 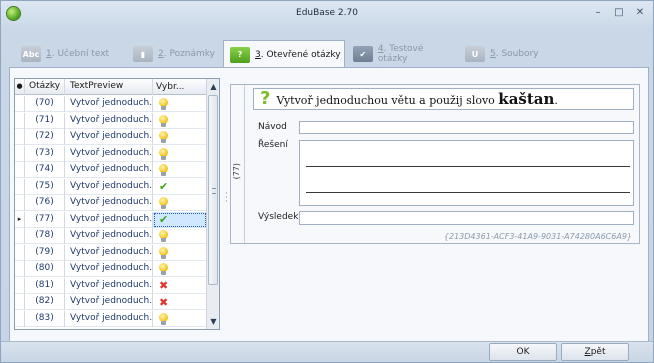 I want to click on question-icon: ?, so click(x=240, y=54).